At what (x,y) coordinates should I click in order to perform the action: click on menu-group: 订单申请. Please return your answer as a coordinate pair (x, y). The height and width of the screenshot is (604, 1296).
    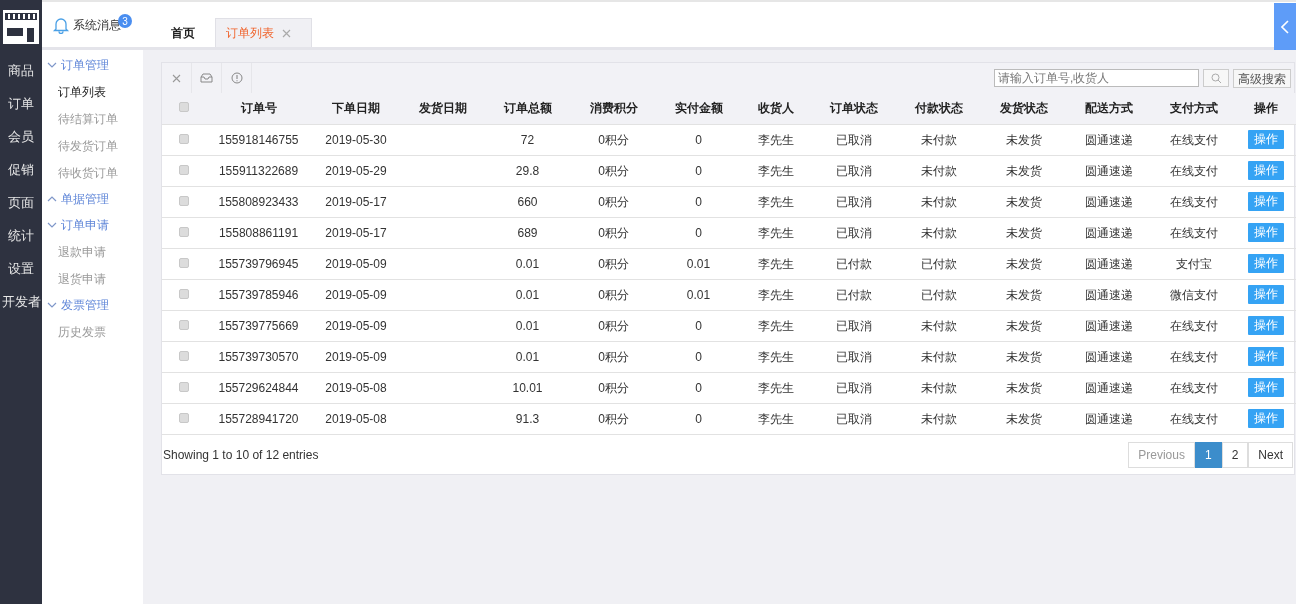
    Looking at the image, I should click on (92, 225).